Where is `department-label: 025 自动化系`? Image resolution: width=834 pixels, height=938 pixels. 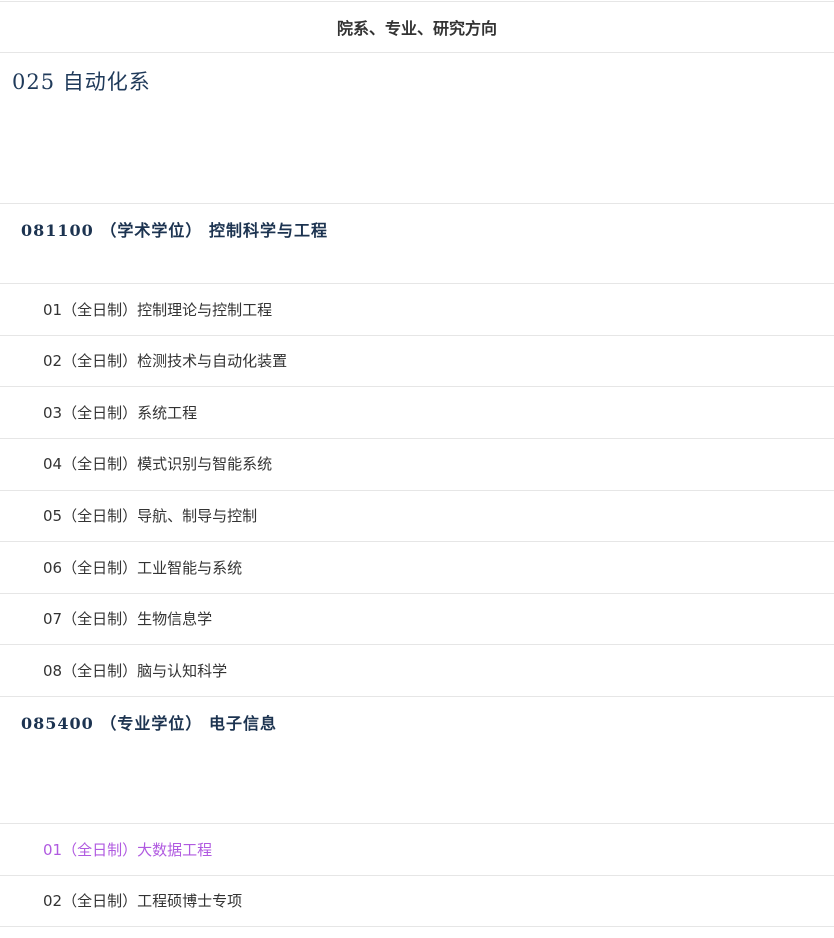
department-label: 025 自动化系 is located at coordinates (81, 82).